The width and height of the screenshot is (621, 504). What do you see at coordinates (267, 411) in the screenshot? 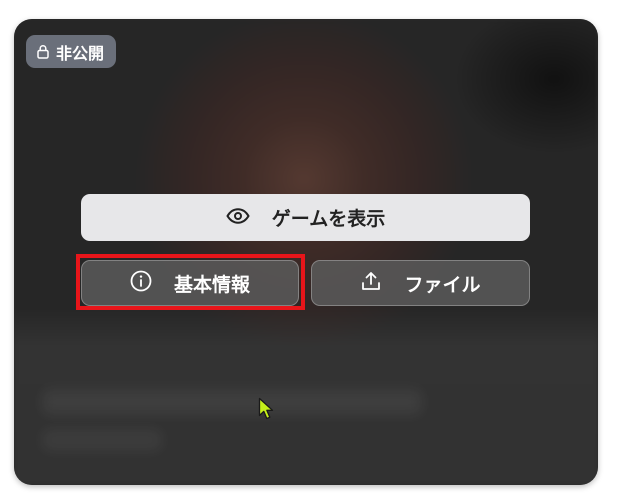
I see `mouse-cursor-icon` at bounding box center [267, 411].